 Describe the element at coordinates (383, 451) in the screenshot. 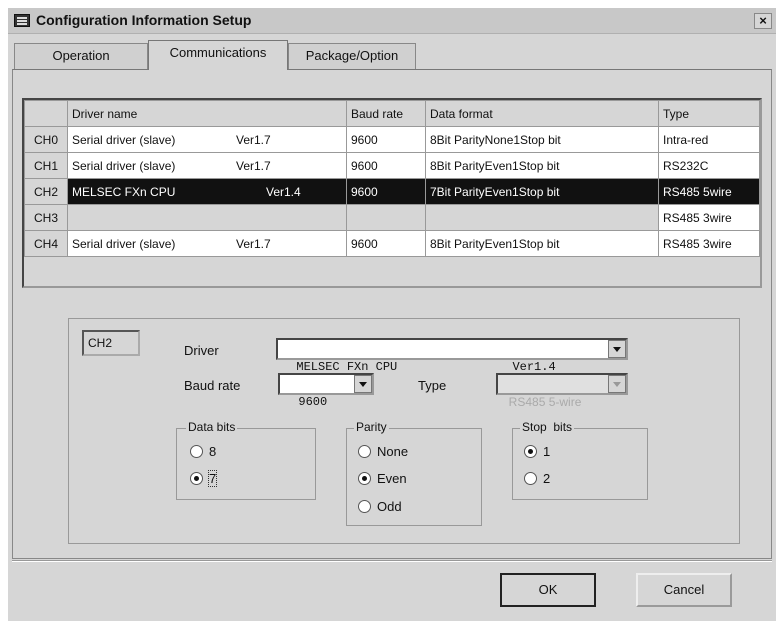

I see `parity-option-none: None` at that location.